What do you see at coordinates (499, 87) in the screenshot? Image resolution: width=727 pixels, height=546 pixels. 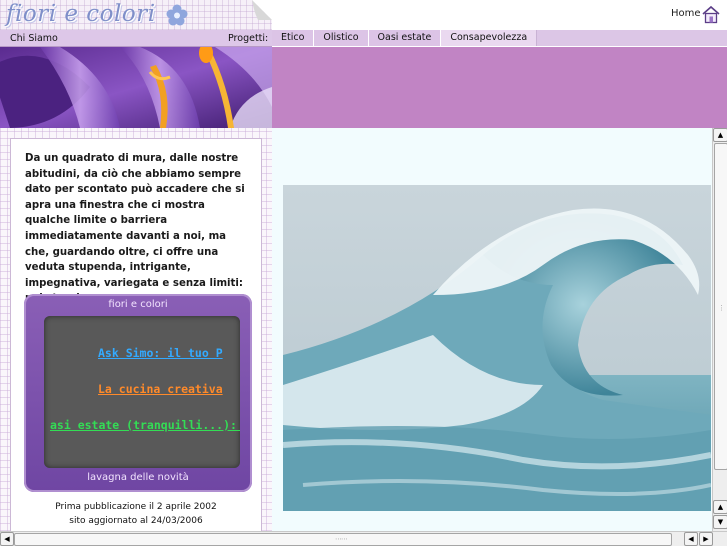 I see `banner-purple-strip` at bounding box center [499, 87].